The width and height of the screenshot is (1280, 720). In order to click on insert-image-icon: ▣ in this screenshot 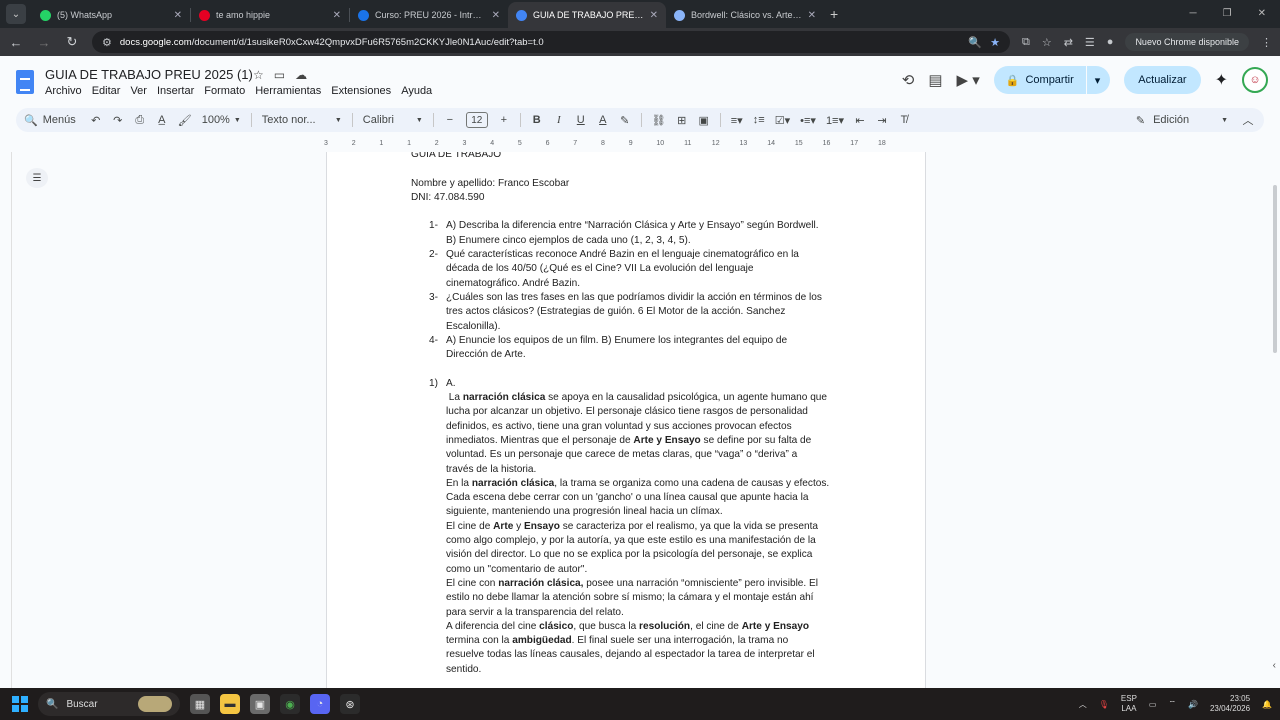, I will do `click(704, 120)`.